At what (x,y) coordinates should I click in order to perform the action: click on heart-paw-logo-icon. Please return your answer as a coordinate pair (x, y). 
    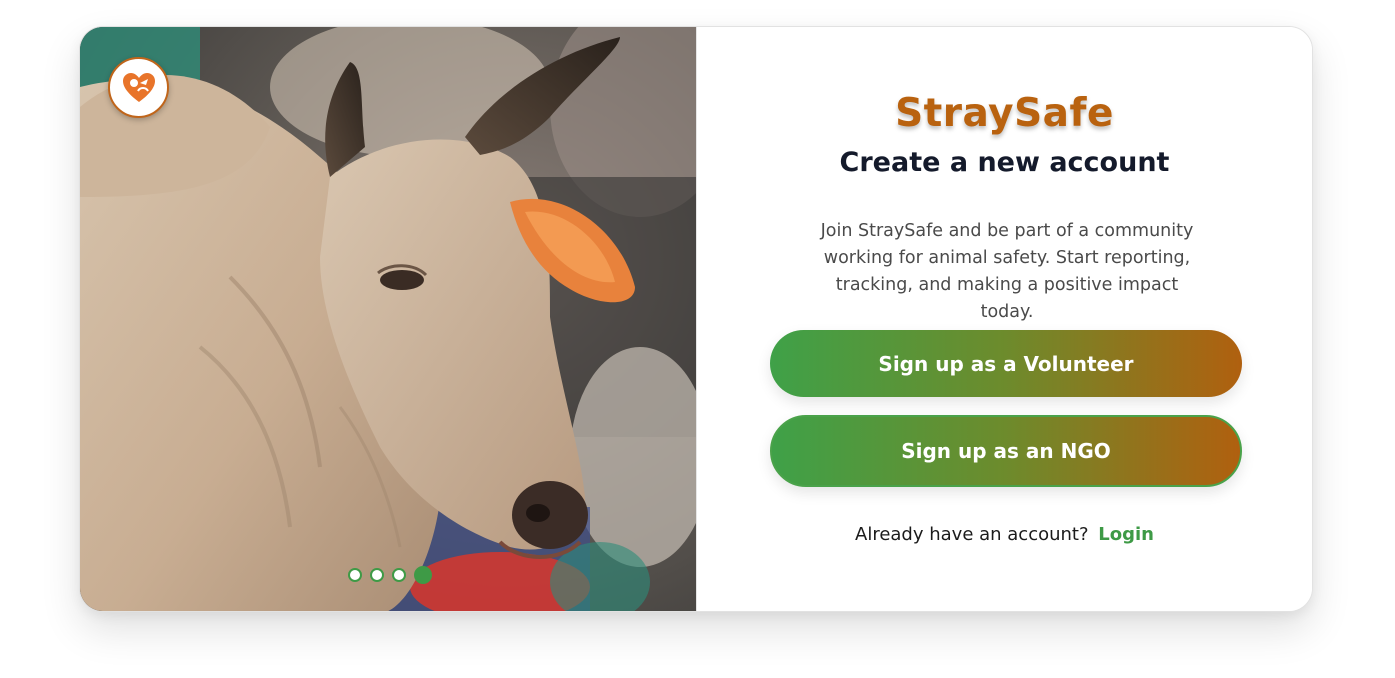
    Looking at the image, I should click on (138, 87).